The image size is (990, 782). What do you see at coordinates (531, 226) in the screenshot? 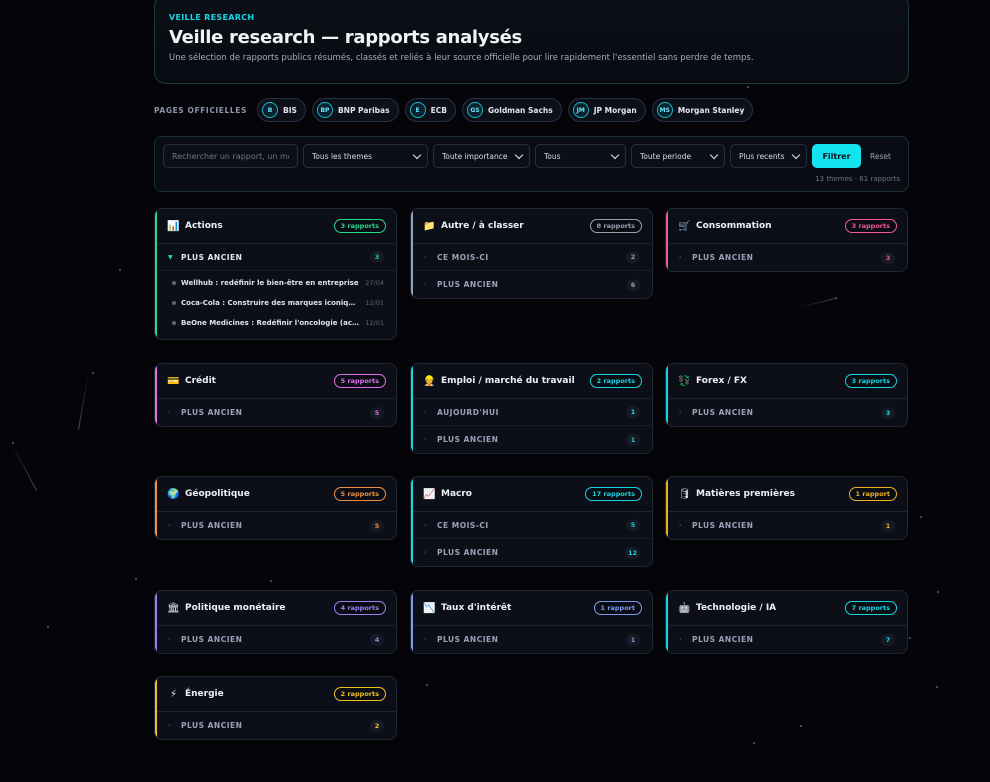
I see `card-header: 📁 Autre / à classer 8 rapports` at bounding box center [531, 226].